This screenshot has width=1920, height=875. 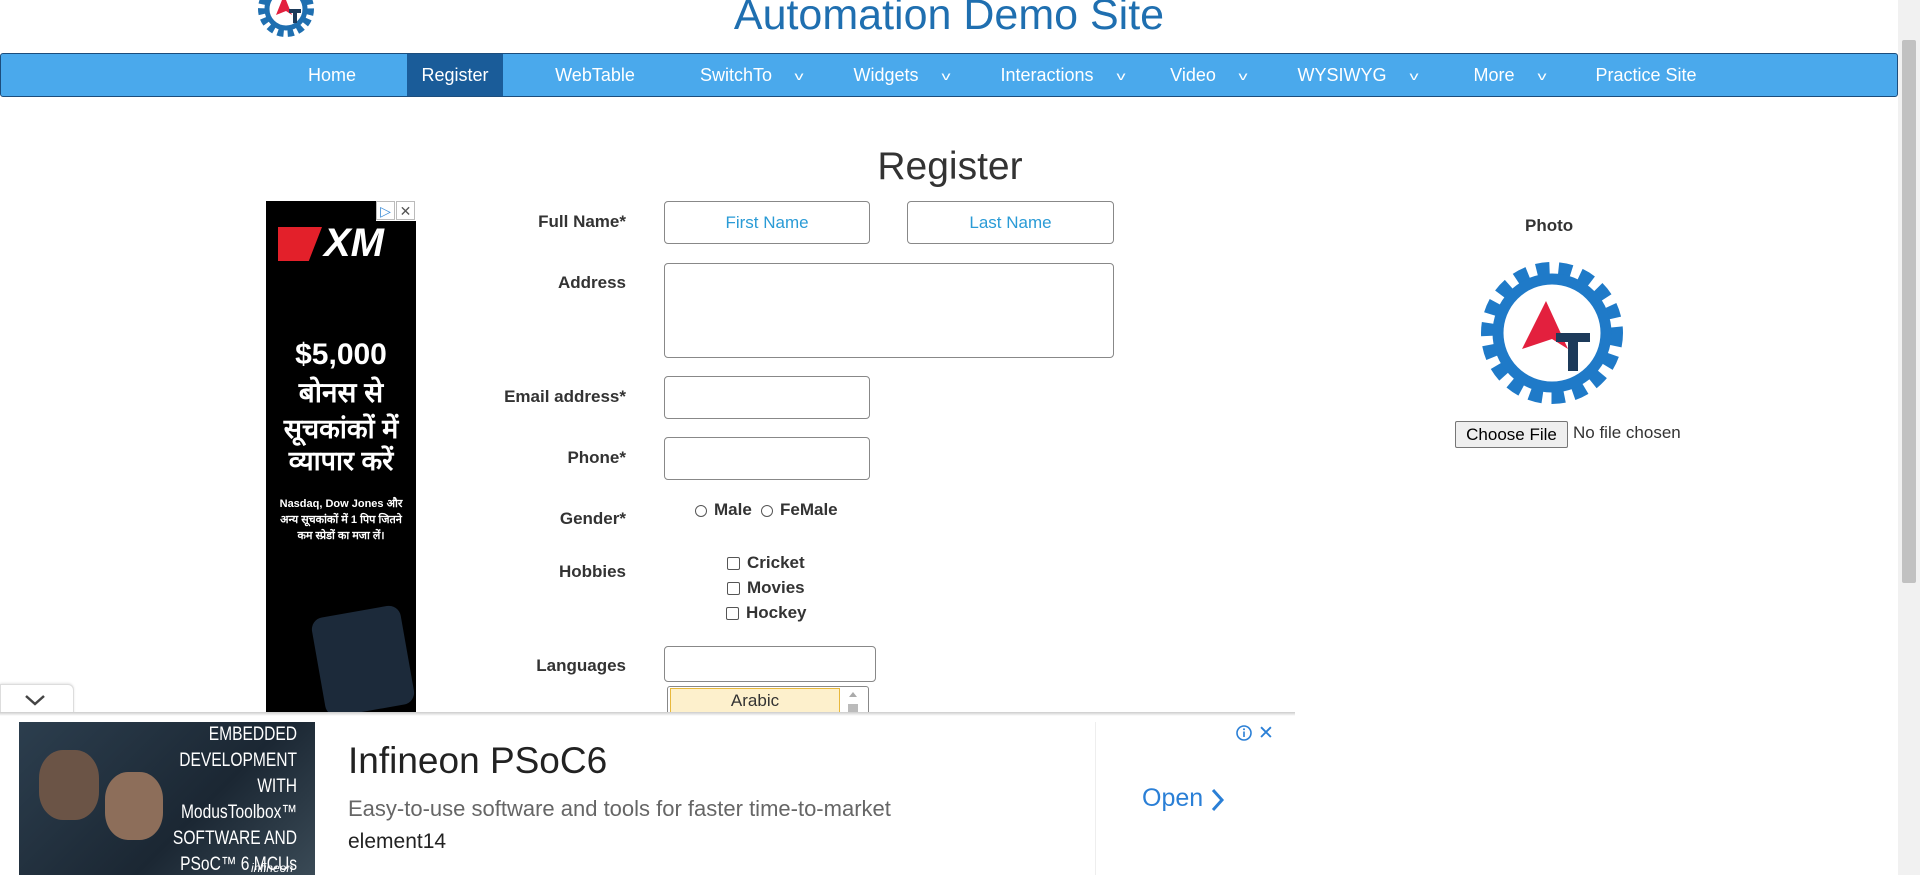 What do you see at coordinates (1047, 75) in the screenshot?
I see `nav-interactions-label: Interactions` at bounding box center [1047, 75].